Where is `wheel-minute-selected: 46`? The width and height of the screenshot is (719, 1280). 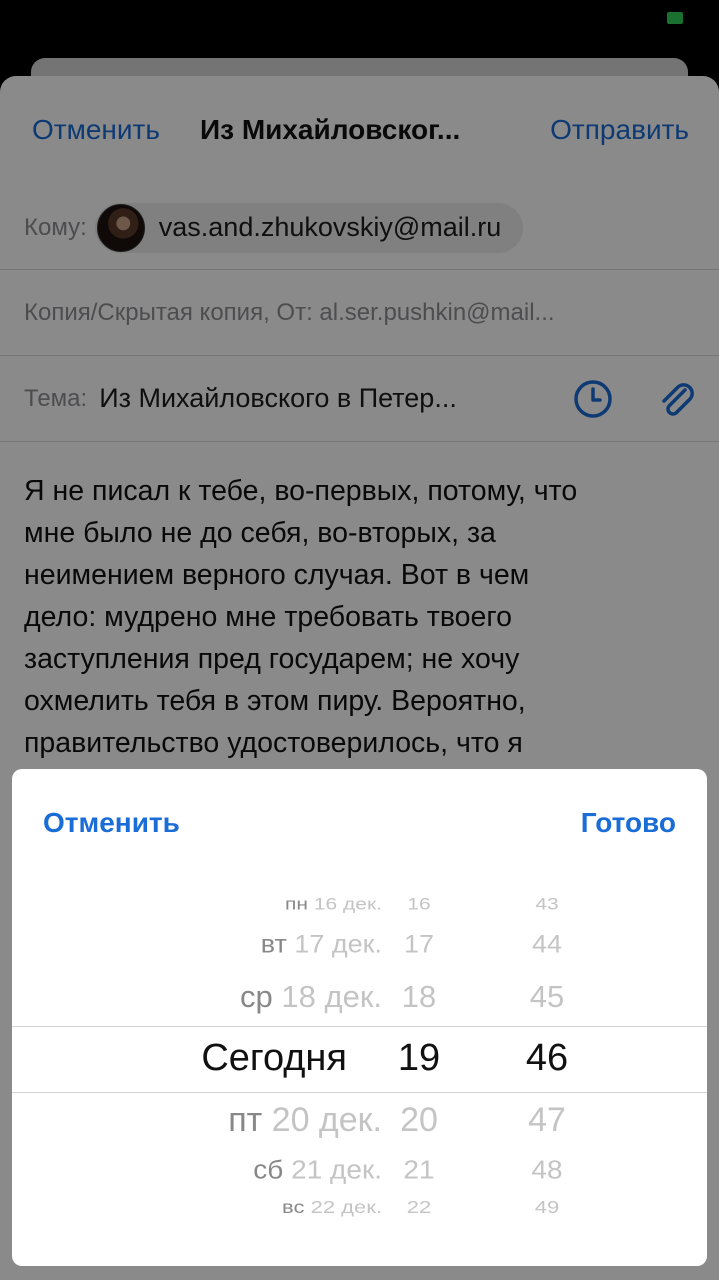 wheel-minute-selected: 46 is located at coordinates (547, 1058).